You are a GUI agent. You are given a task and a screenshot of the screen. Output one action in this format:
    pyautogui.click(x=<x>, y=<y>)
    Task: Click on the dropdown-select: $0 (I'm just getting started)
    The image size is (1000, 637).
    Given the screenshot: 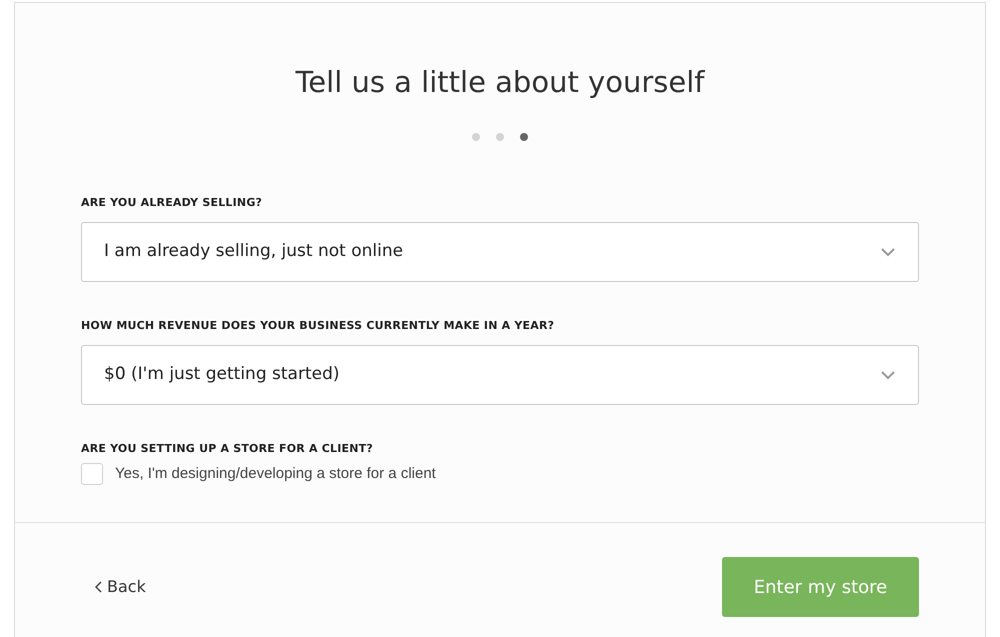 What is the action you would take?
    pyautogui.click(x=500, y=375)
    